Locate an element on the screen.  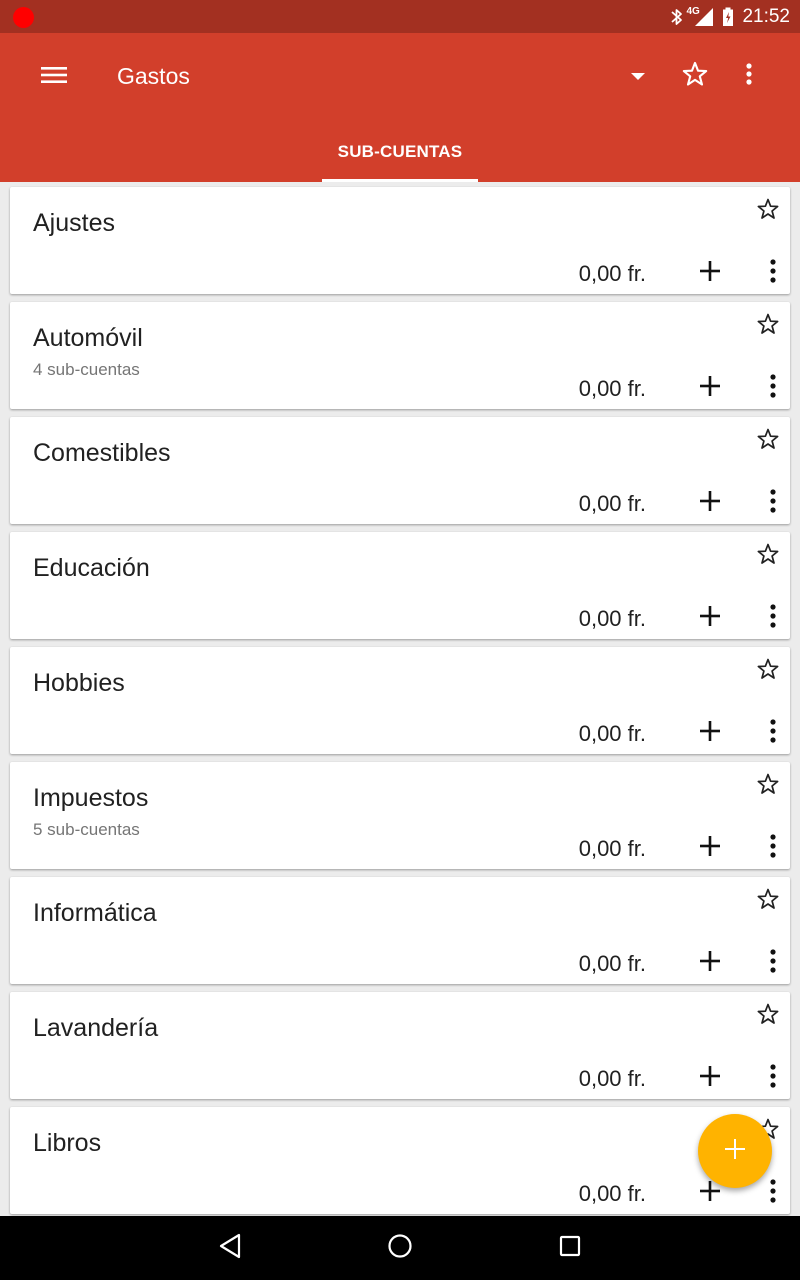
tab-label: SUB-CUENTAS is located at coordinates (400, 151).